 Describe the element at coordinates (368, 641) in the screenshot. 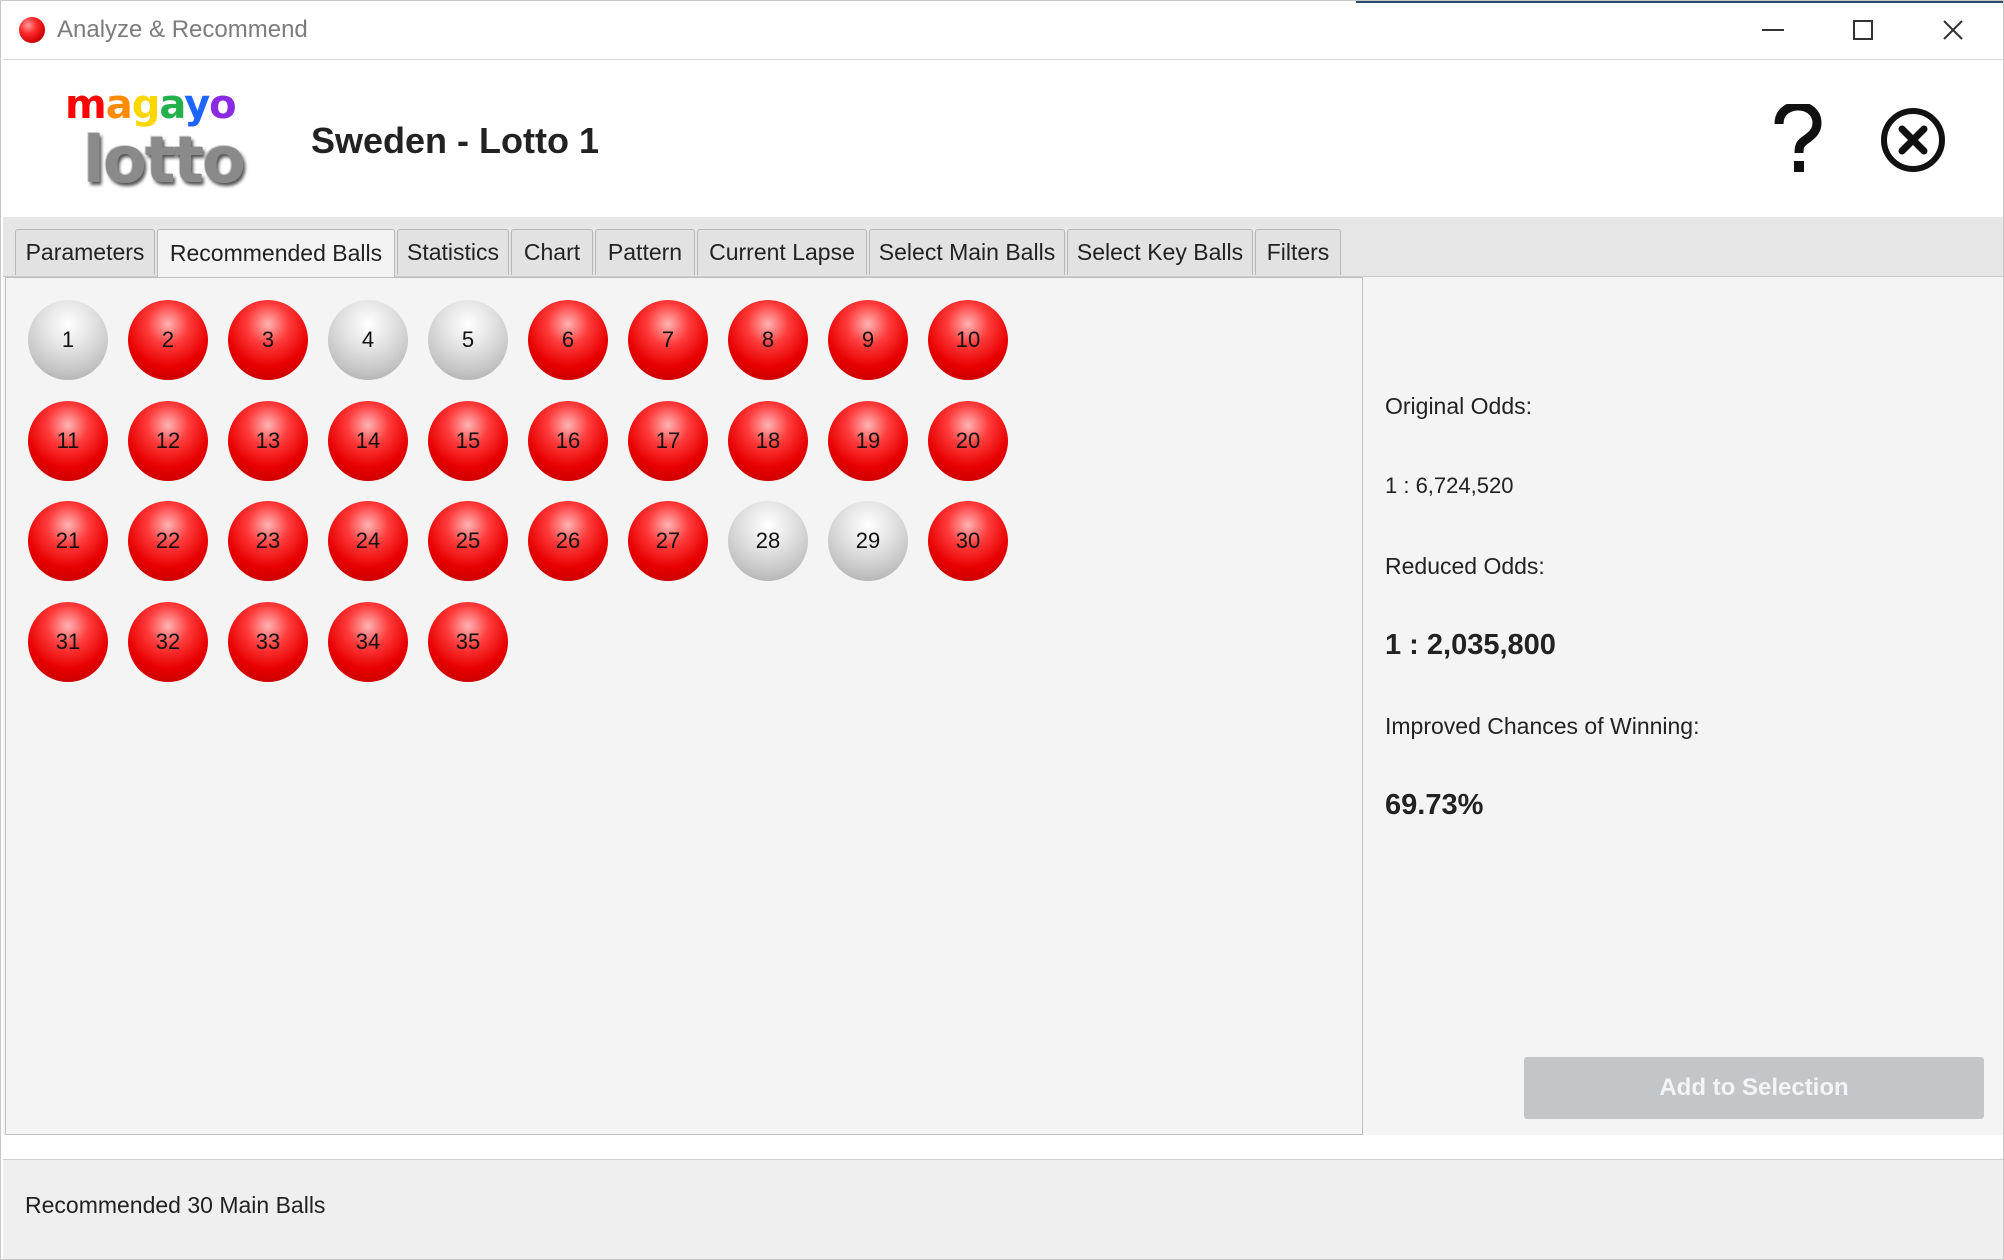

I see `ball-34: 34` at that location.